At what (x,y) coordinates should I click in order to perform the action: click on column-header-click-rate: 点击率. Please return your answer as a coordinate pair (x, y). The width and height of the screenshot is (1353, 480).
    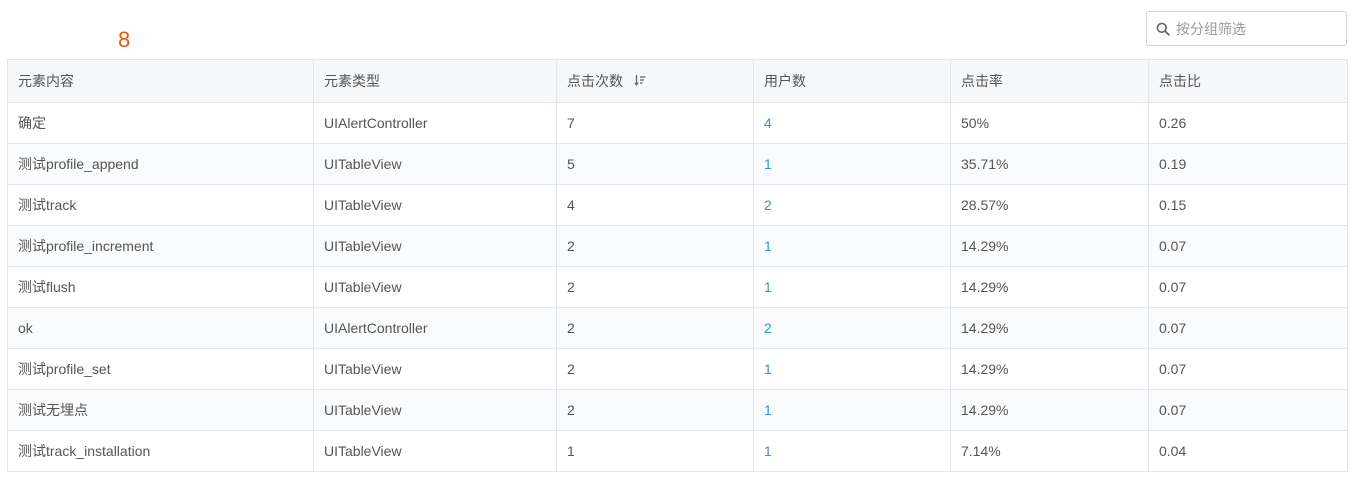
    Looking at the image, I should click on (1049, 81).